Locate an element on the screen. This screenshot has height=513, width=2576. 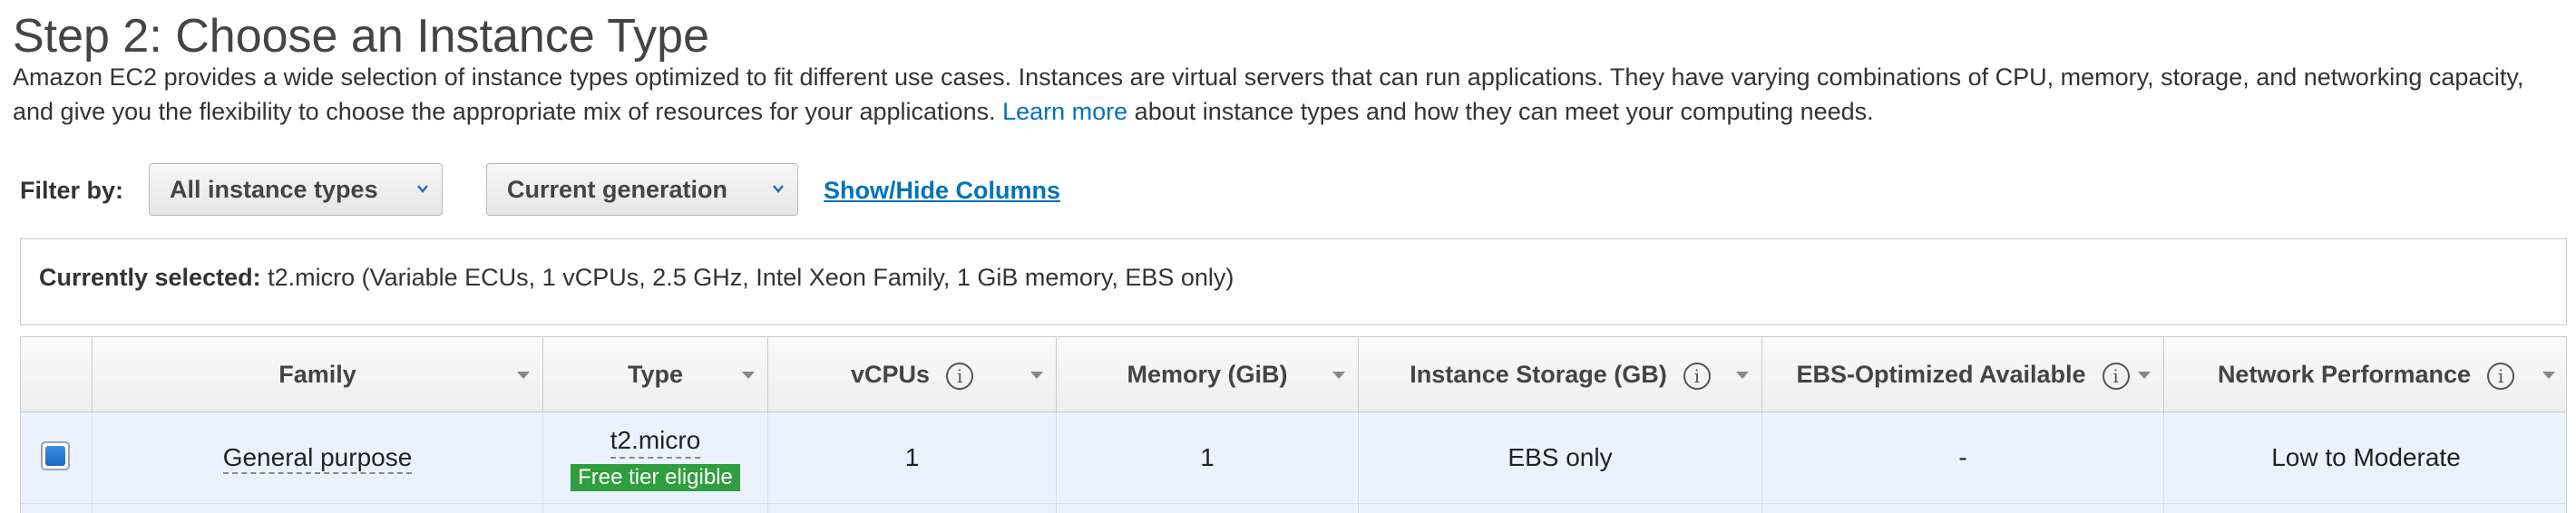
cell-memory: 1 is located at coordinates (1208, 458).